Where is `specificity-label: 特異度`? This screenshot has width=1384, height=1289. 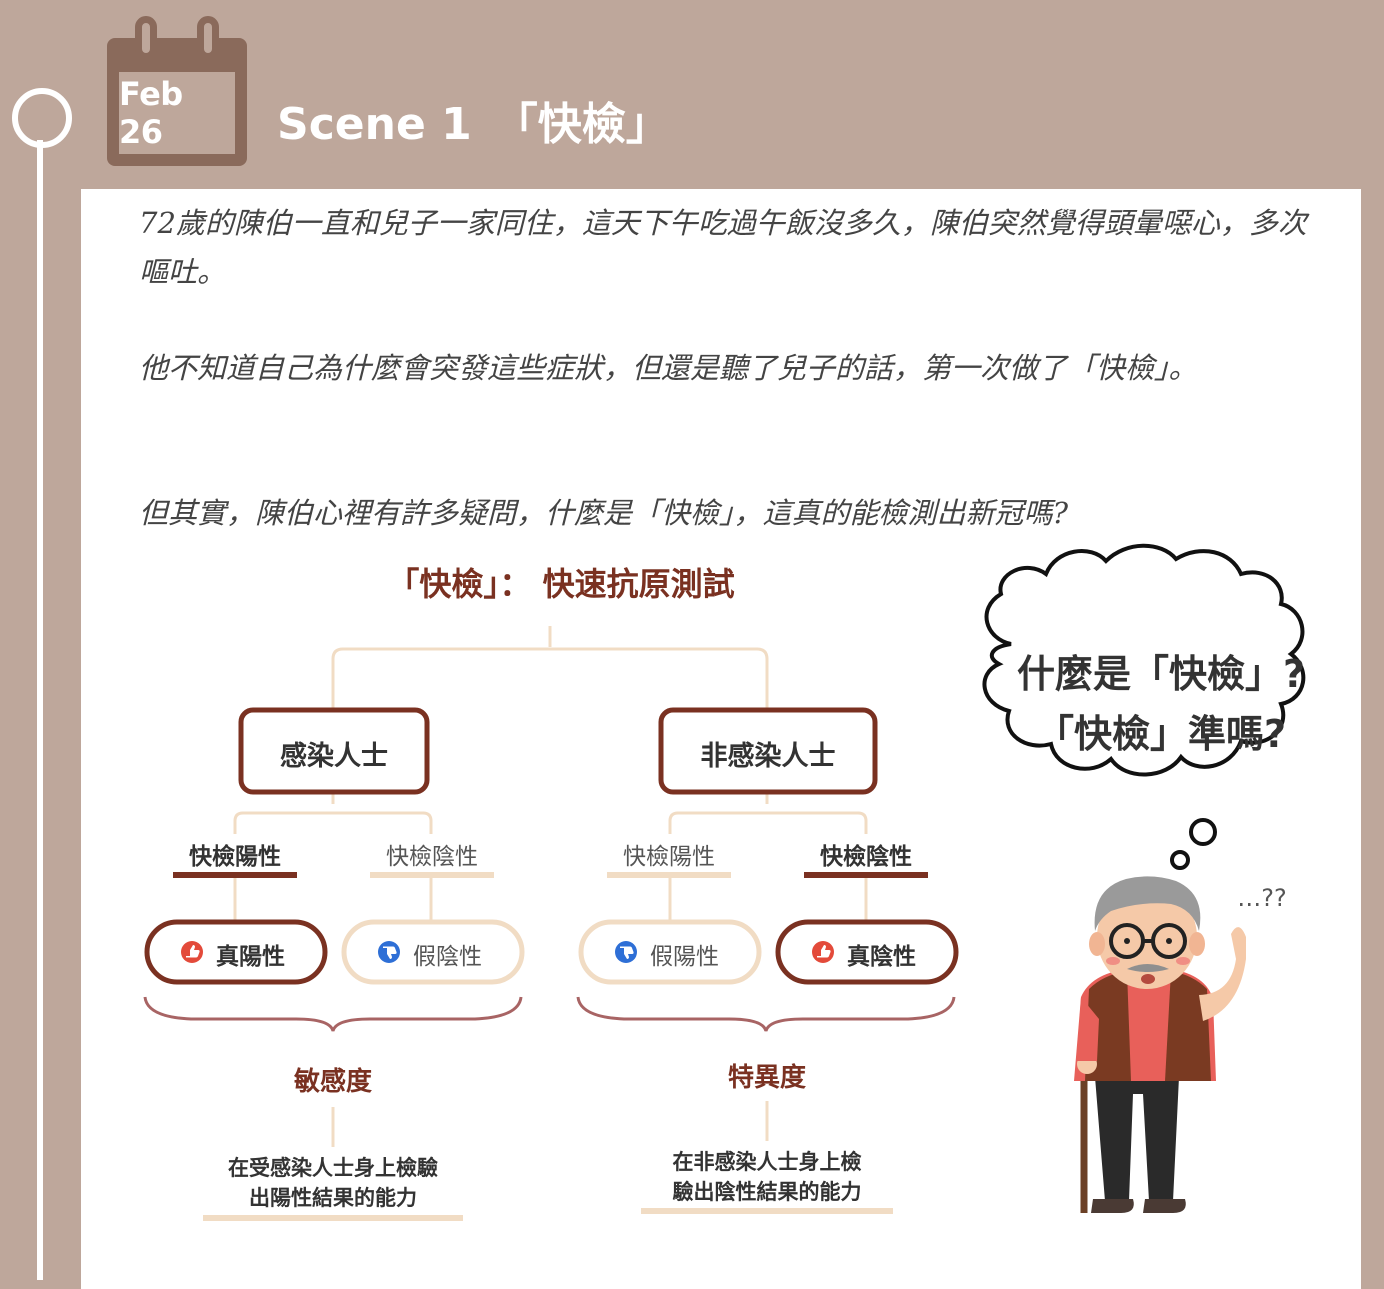 specificity-label: 特異度 is located at coordinates (766, 1078).